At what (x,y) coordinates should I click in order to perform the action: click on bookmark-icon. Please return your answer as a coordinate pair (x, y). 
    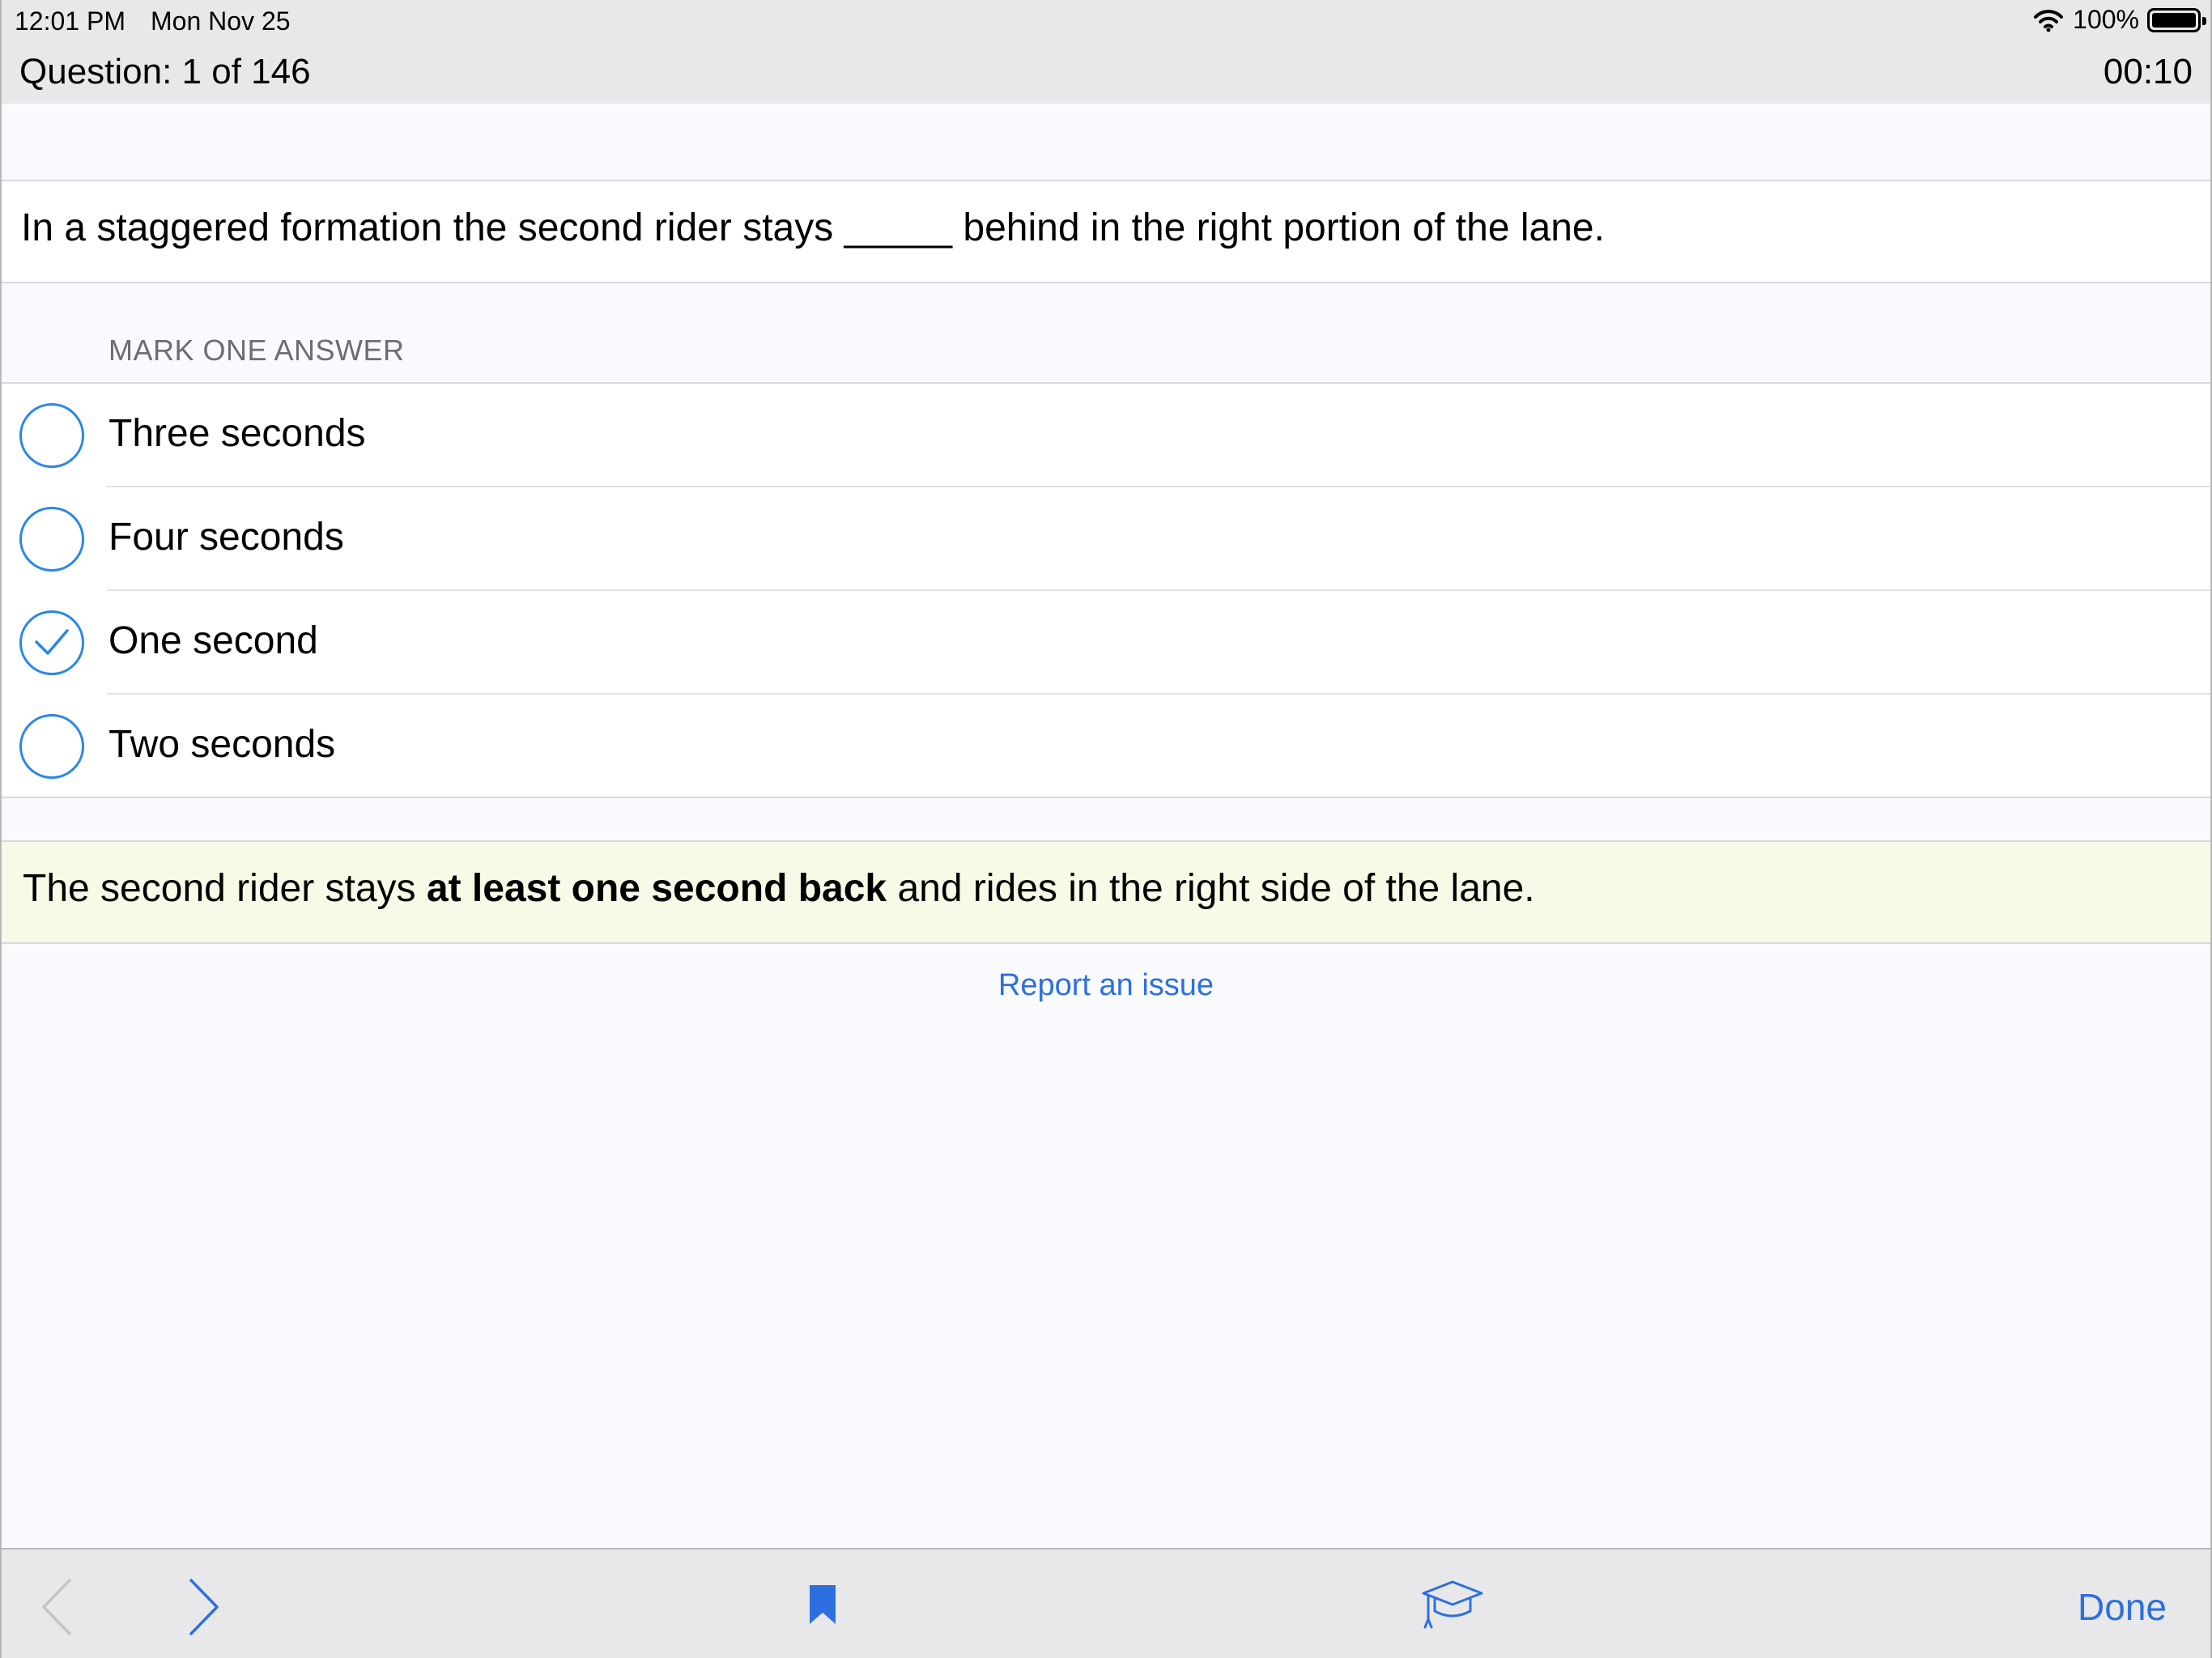
    Looking at the image, I should click on (823, 1605).